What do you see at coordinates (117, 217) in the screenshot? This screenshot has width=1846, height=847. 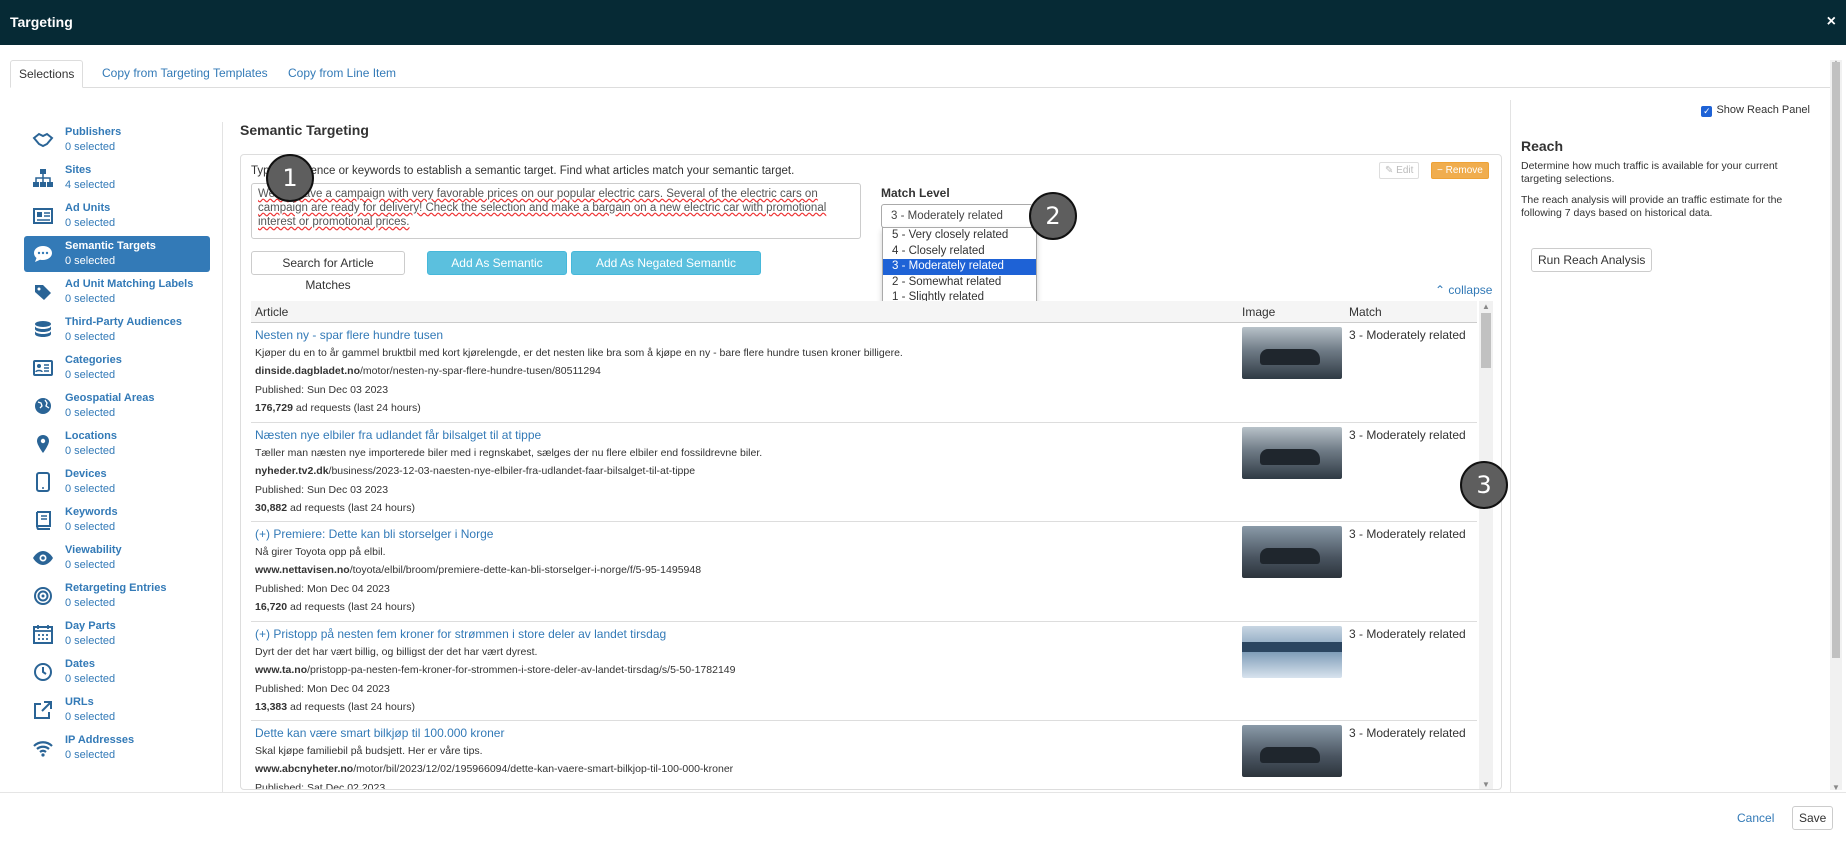 I see `sidebar-item-ad-units: Ad Units 0 selected` at bounding box center [117, 217].